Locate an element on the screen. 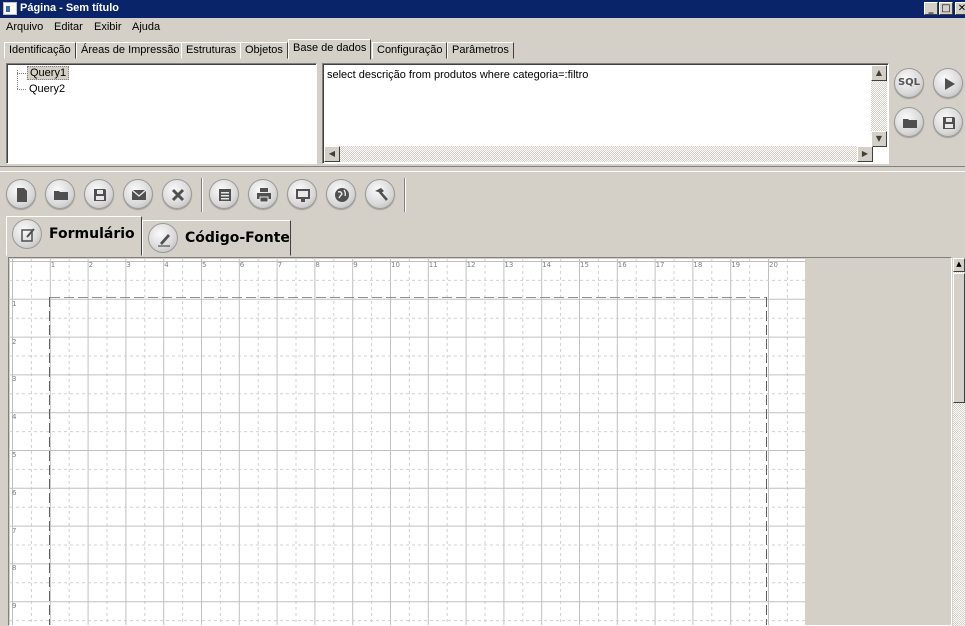 The height and width of the screenshot is (626, 965). tab-identificacao: Identificação is located at coordinates (40, 50).